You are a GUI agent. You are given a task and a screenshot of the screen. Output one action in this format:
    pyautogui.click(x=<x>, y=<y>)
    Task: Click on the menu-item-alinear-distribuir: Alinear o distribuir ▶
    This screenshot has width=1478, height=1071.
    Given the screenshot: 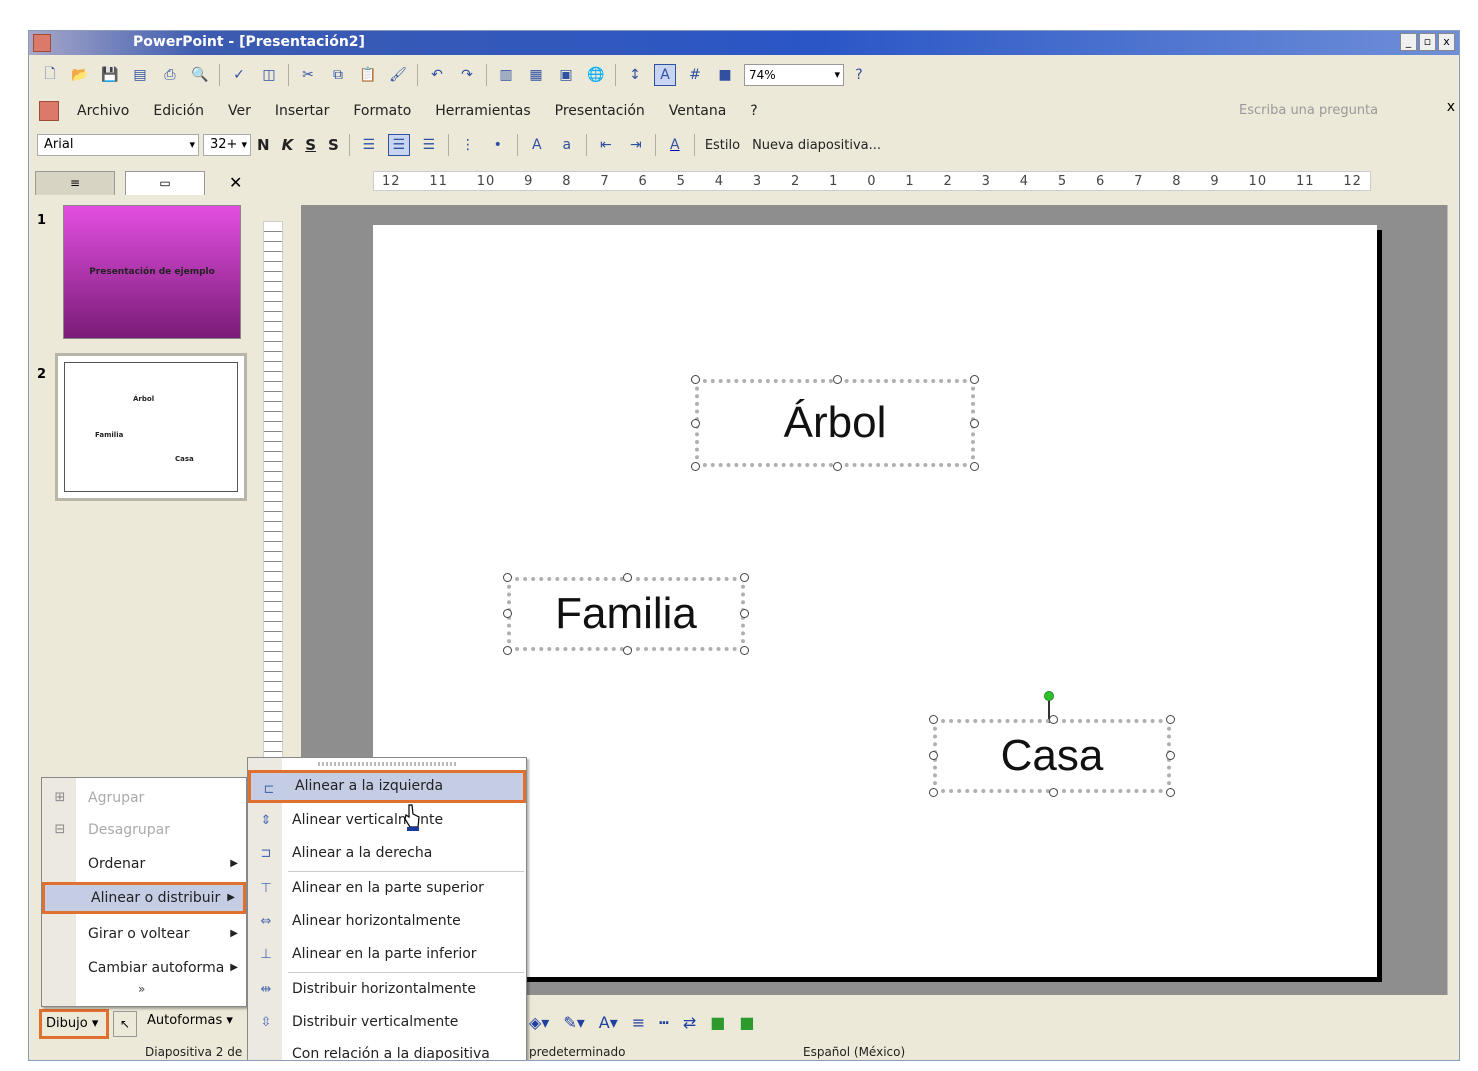 What is the action you would take?
    pyautogui.click(x=144, y=898)
    